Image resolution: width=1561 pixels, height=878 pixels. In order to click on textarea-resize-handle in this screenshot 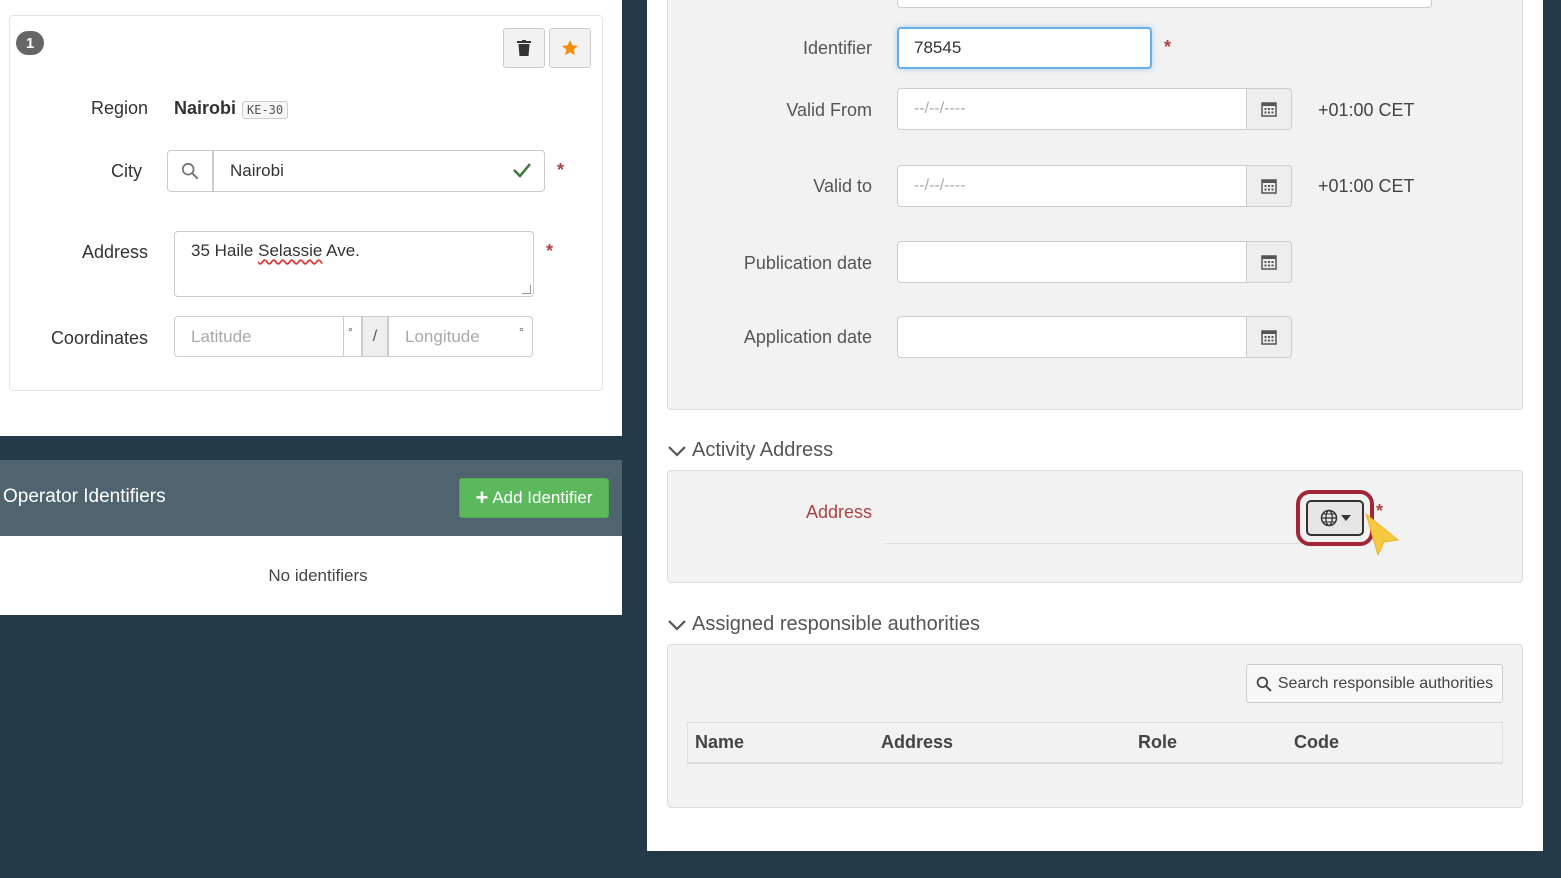, I will do `click(526, 289)`.